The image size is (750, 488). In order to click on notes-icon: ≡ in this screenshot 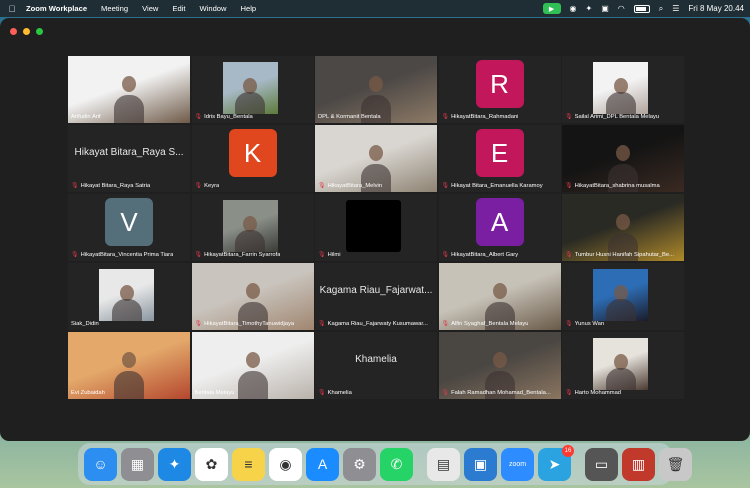, I will do `click(248, 464)`.